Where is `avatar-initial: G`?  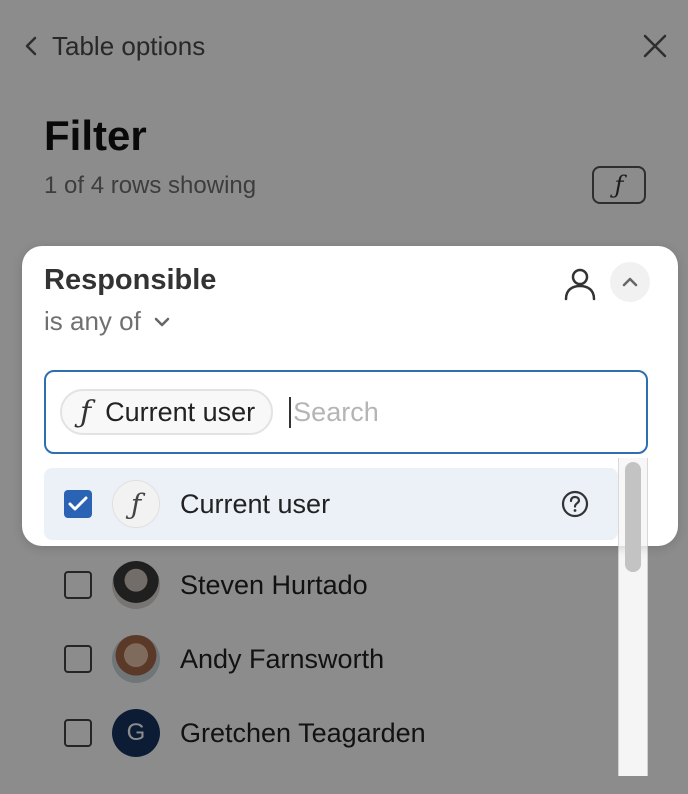 avatar-initial: G is located at coordinates (136, 732).